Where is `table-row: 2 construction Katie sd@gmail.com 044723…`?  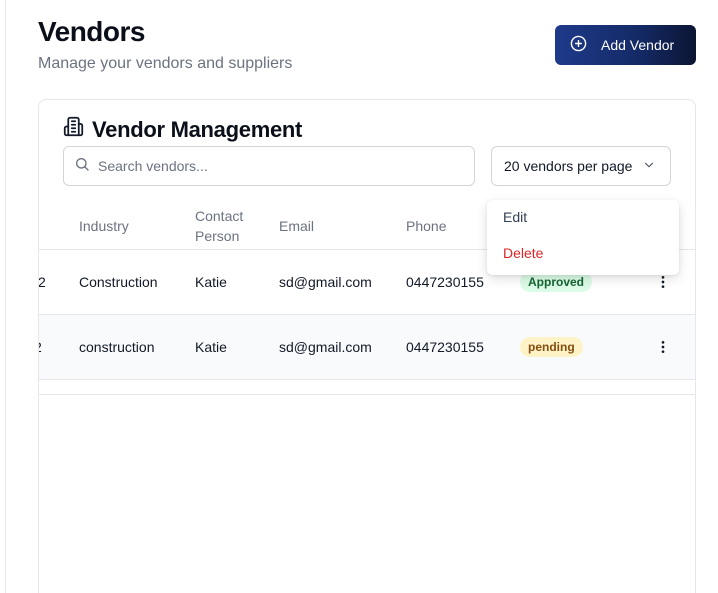
table-row: 2 construction Katie sd@gmail.com 044723… is located at coordinates (367, 347).